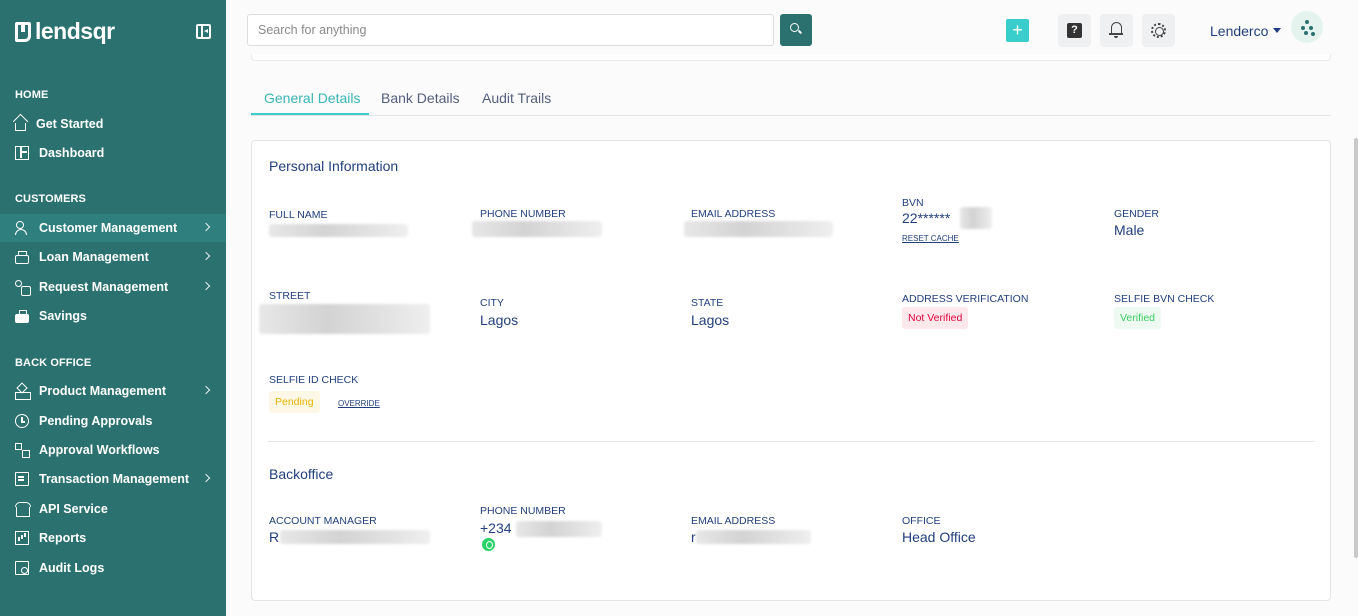 The image size is (1358, 616). What do you see at coordinates (499, 320) in the screenshot?
I see `city-value: Lagos` at bounding box center [499, 320].